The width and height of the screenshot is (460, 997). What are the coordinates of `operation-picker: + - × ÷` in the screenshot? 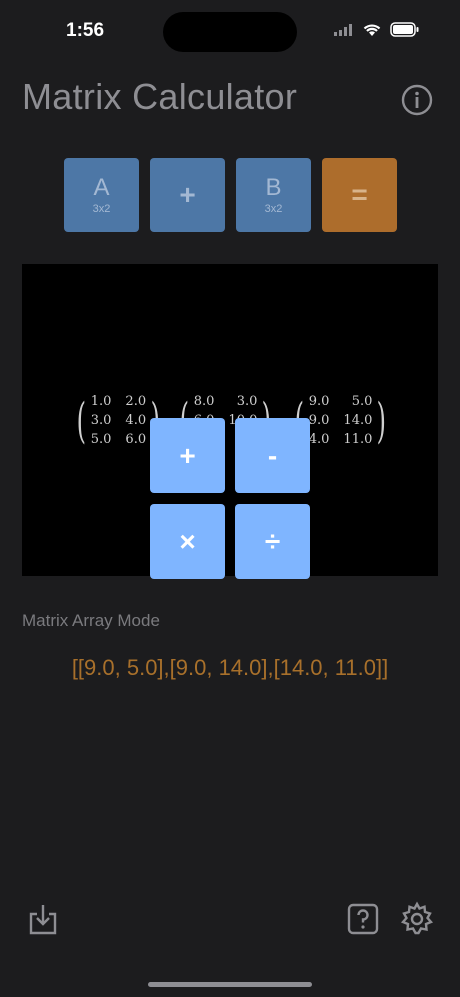 It's located at (230, 498).